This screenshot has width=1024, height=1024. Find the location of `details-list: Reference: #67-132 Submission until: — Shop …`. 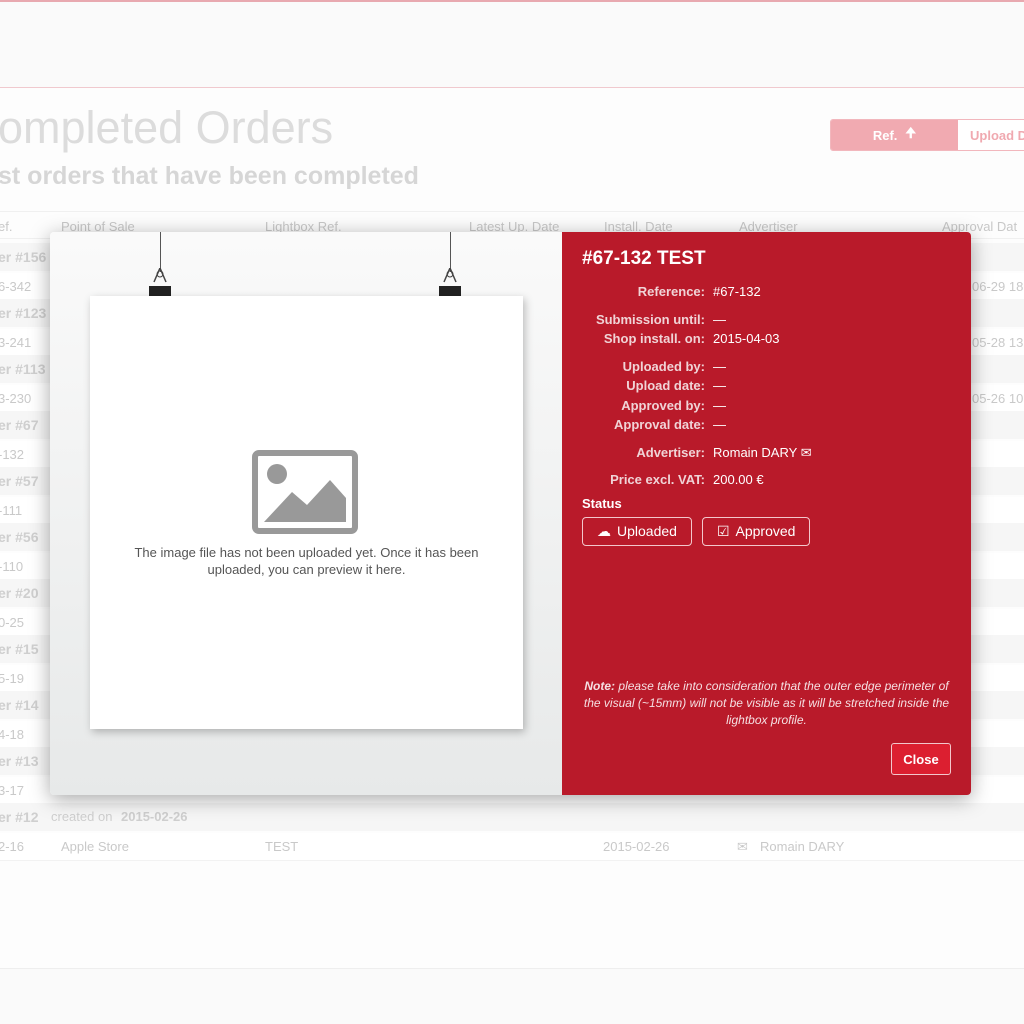

details-list: Reference: #67-132 Submission until: — Shop … is located at coordinates (766, 388).